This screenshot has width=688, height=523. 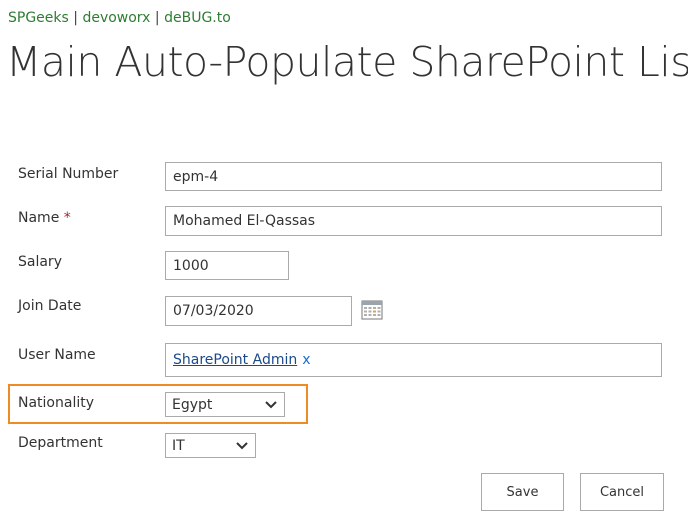 What do you see at coordinates (372, 310) in the screenshot?
I see `calendar-icon` at bounding box center [372, 310].